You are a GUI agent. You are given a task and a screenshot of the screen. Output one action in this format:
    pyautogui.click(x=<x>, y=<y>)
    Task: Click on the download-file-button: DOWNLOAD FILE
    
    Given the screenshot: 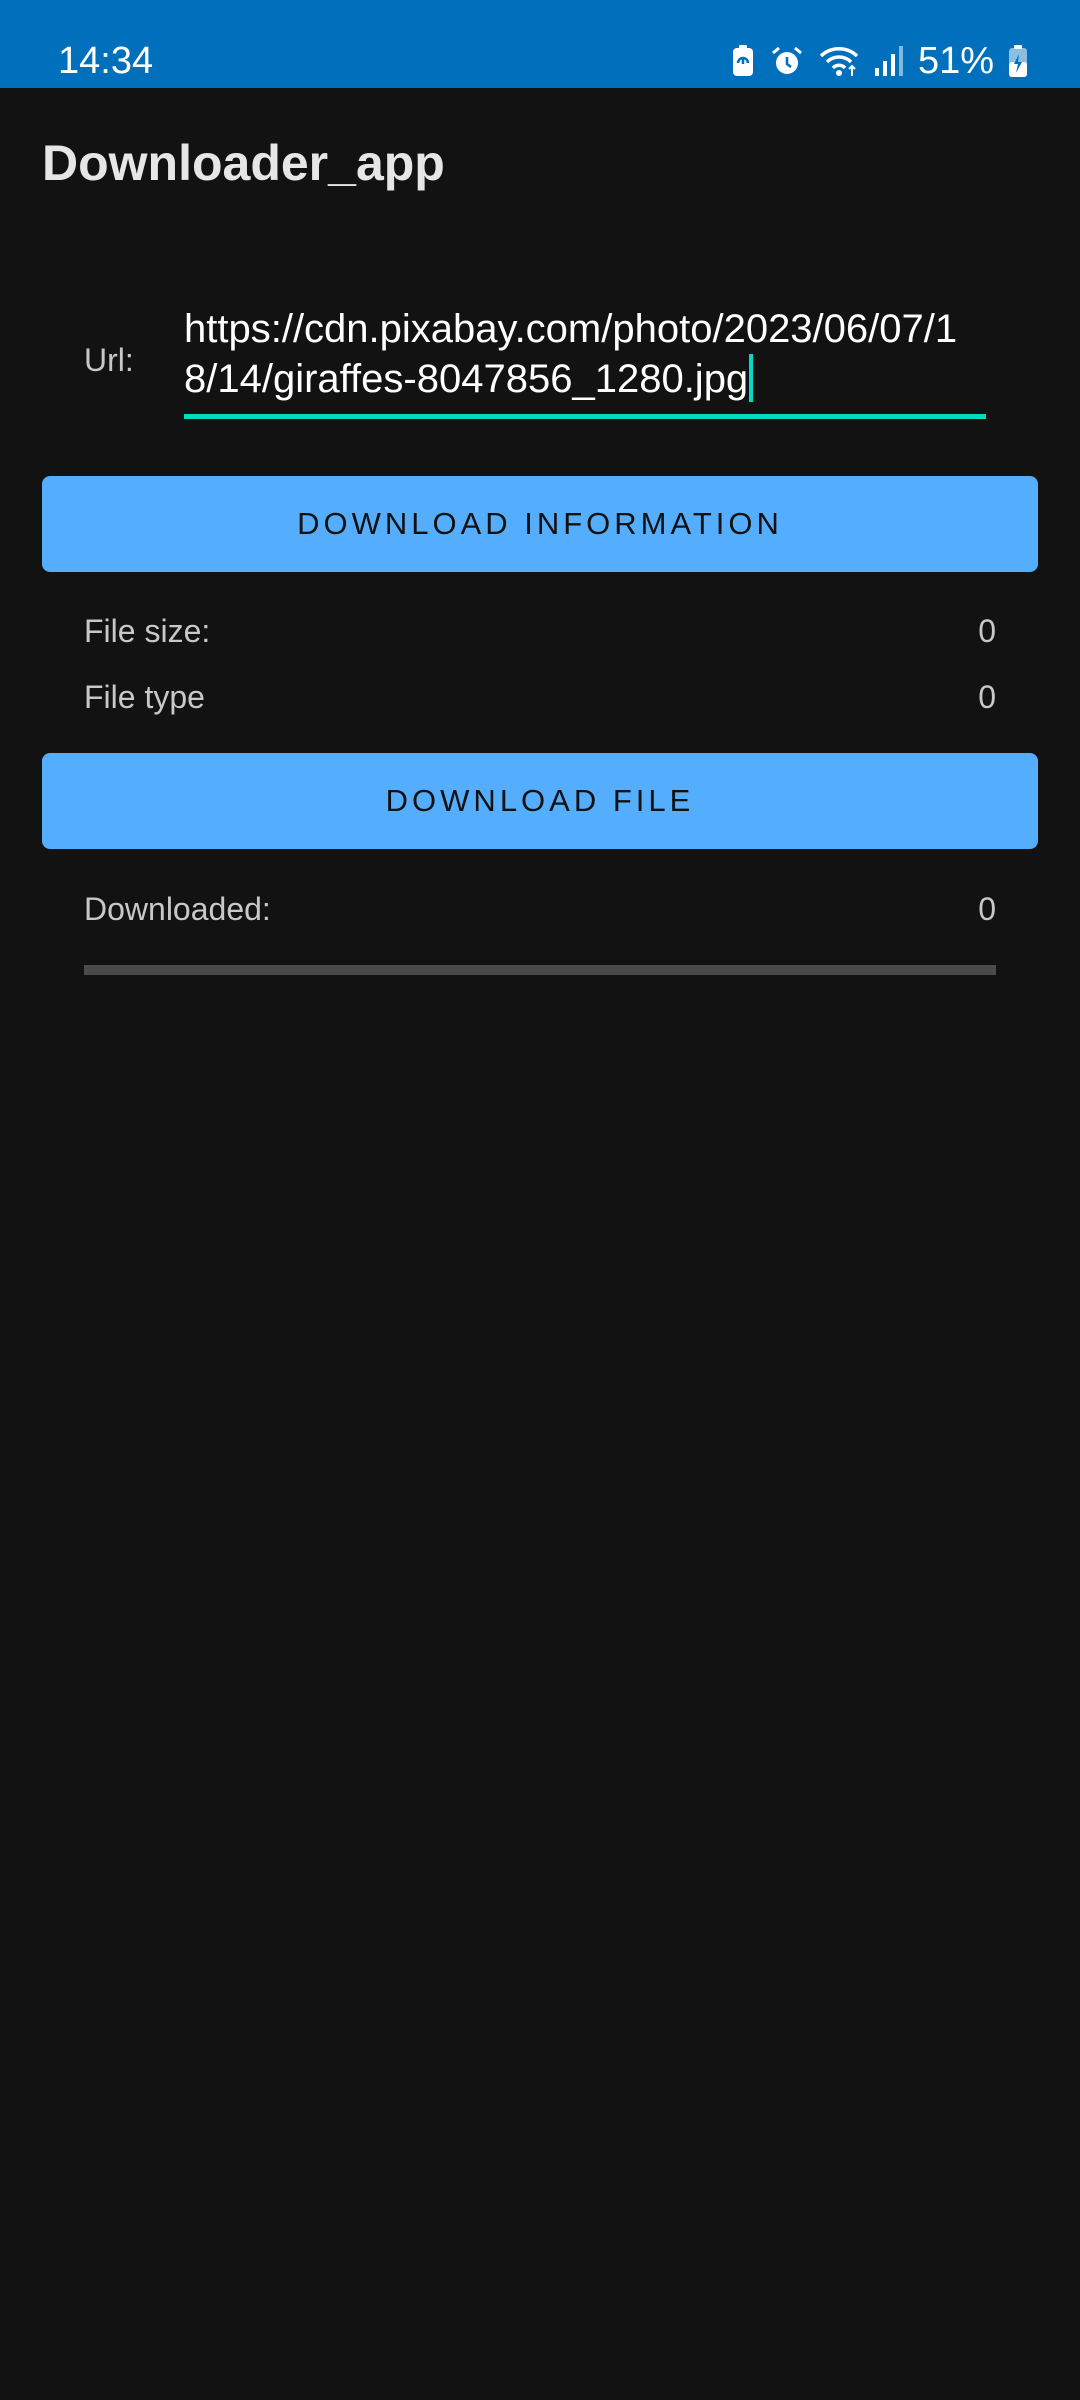 What is the action you would take?
    pyautogui.click(x=540, y=801)
    